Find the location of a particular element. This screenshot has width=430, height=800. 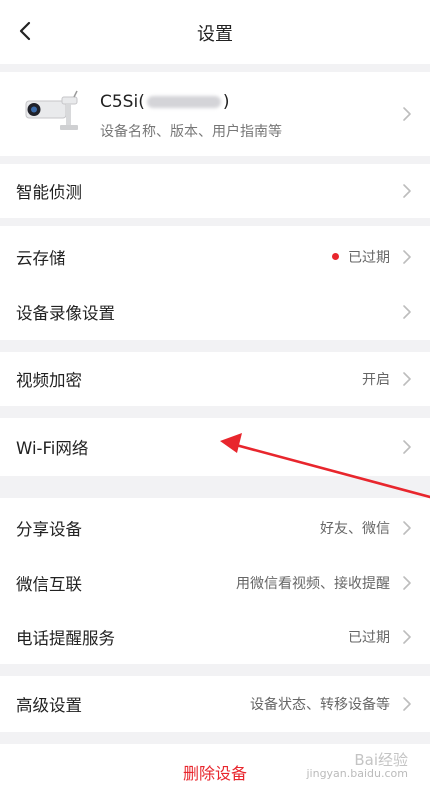

row-label: Wi-Fi网络 is located at coordinates (52, 448).